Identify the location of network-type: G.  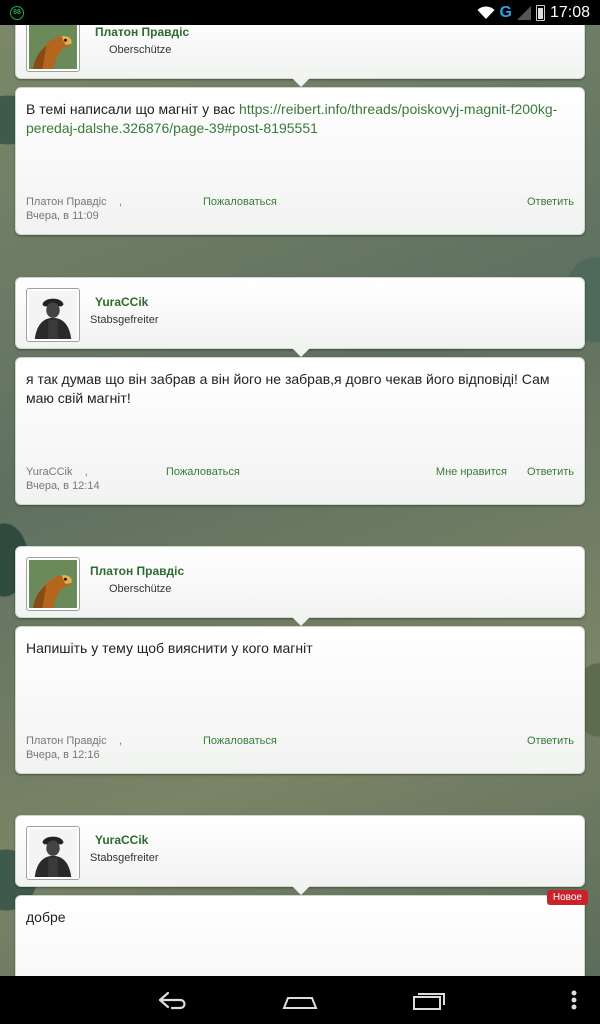
(505, 12).